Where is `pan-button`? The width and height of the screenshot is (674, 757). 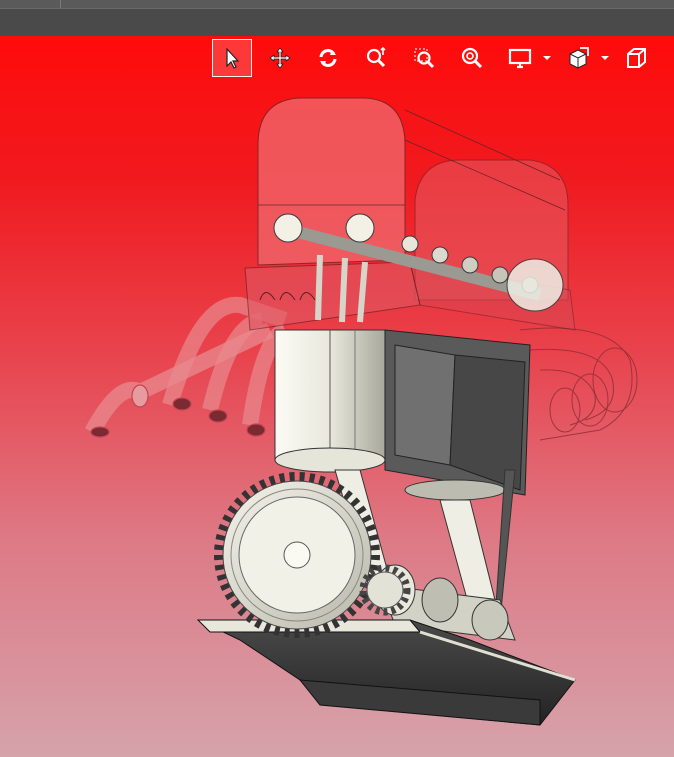
pan-button is located at coordinates (280, 58).